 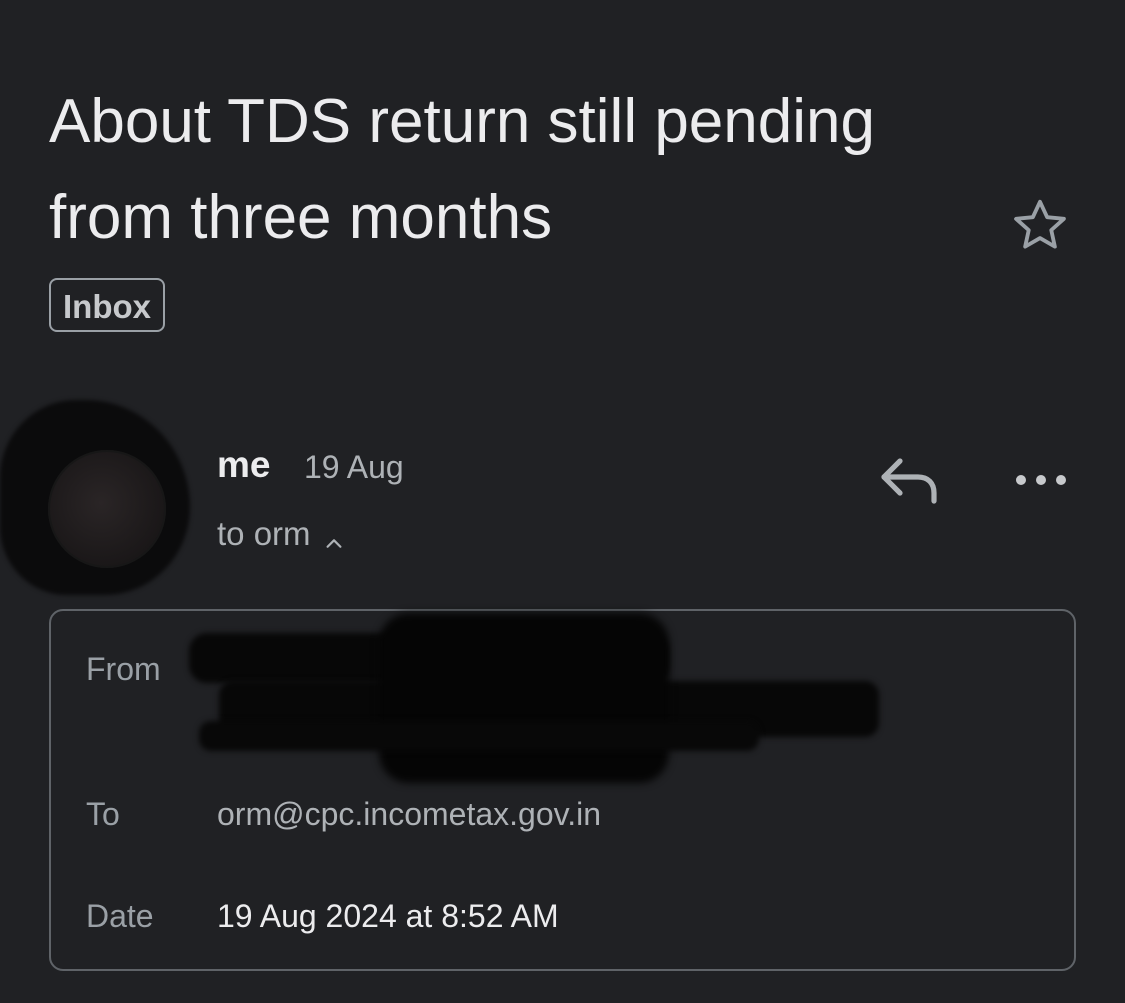 I want to click on date-label: Date, so click(x=120, y=916).